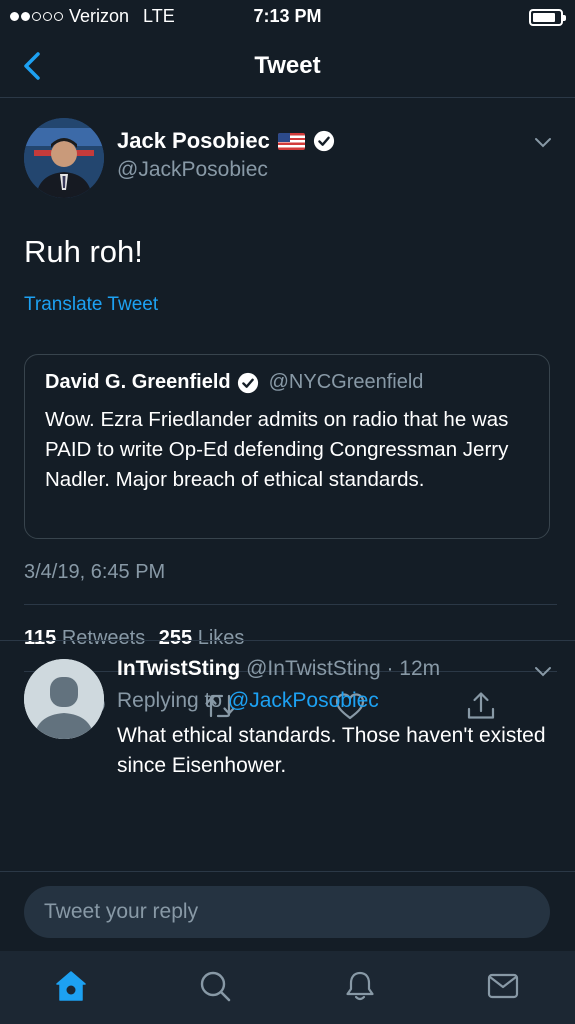  Describe the element at coordinates (193, 141) in the screenshot. I see `author-name: Jack Posobiec` at that location.